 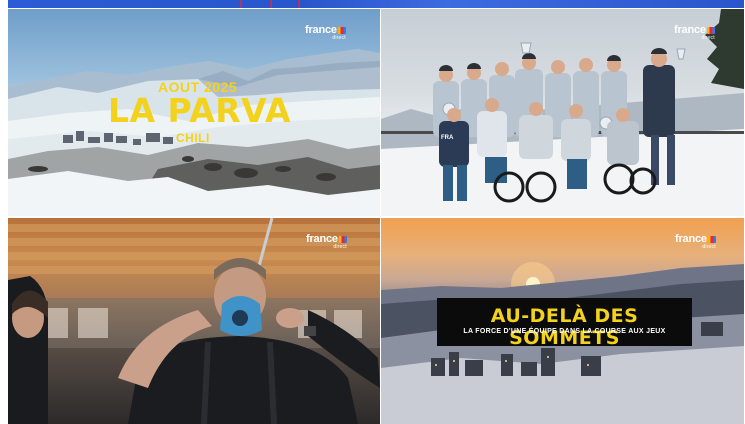 What do you see at coordinates (564, 327) in the screenshot?
I see `documentary-title: AU-DELÀ DES SOMMETS` at bounding box center [564, 327].